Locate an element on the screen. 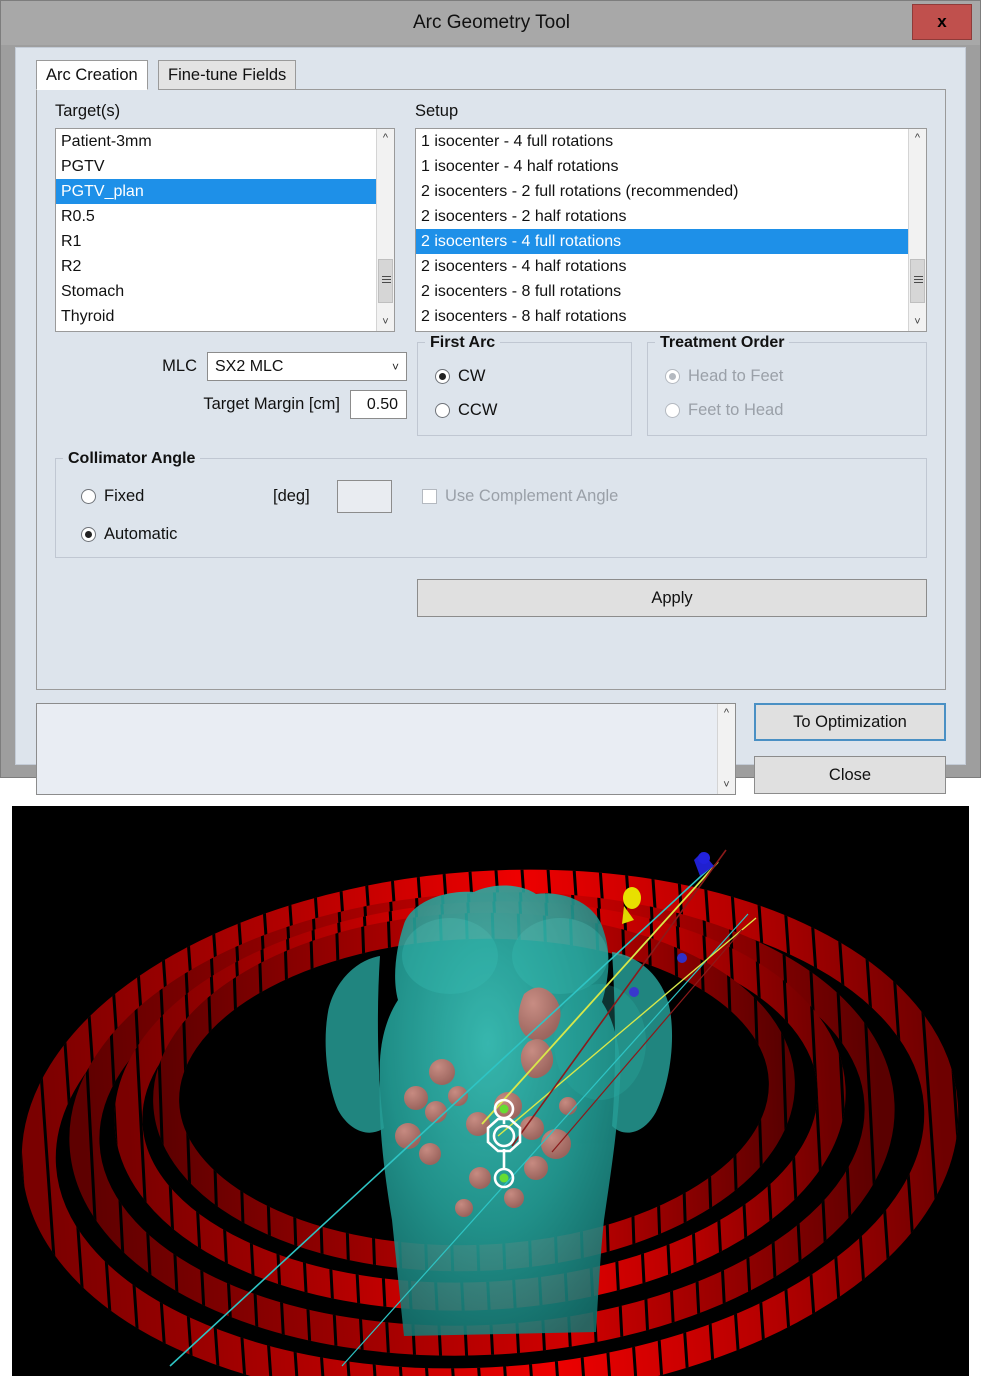 The image size is (981, 1376). log-output: ^ ˅ is located at coordinates (386, 749).